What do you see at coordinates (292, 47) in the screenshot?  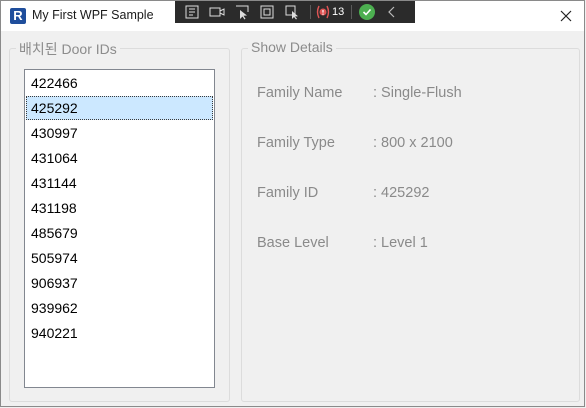 I see `show-details-header: Show Details` at bounding box center [292, 47].